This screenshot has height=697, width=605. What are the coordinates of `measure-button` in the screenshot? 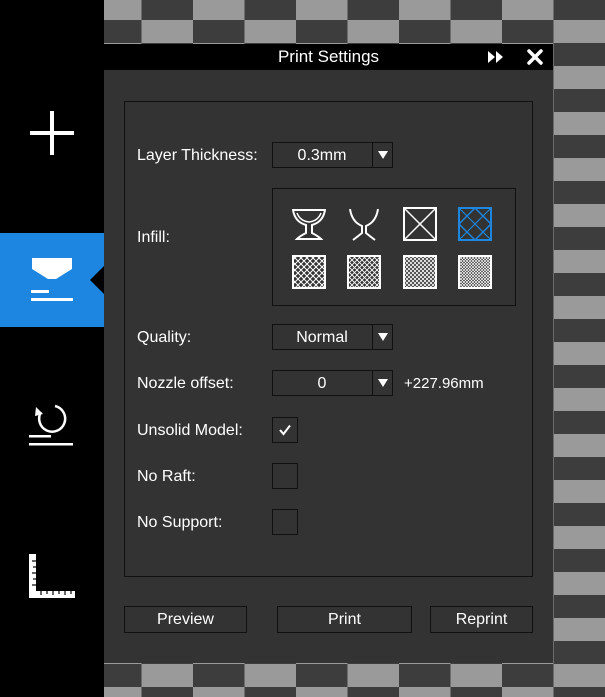 It's located at (52, 576).